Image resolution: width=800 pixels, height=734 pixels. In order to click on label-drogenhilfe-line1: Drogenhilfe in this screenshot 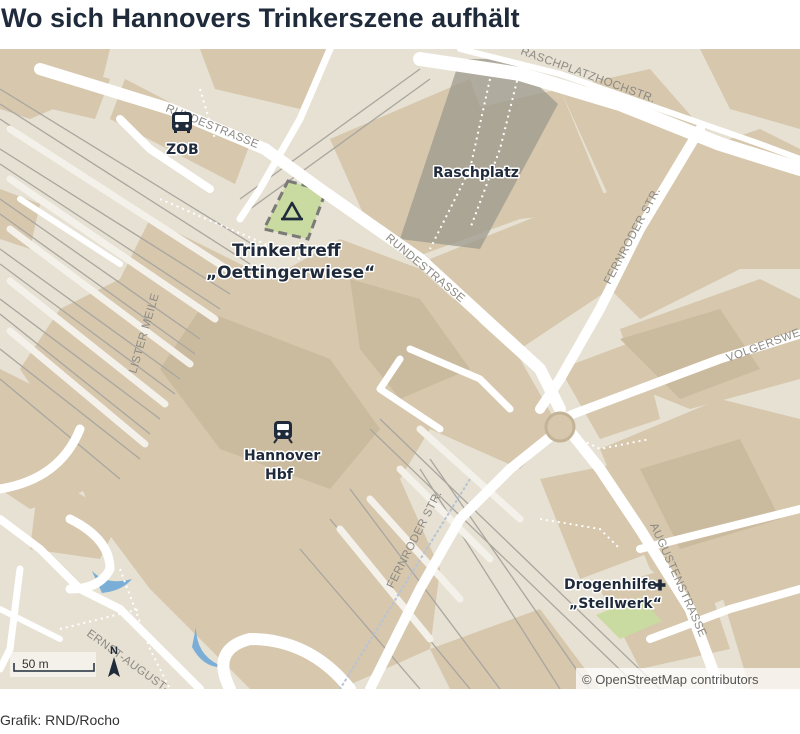, I will do `click(610, 585)`.